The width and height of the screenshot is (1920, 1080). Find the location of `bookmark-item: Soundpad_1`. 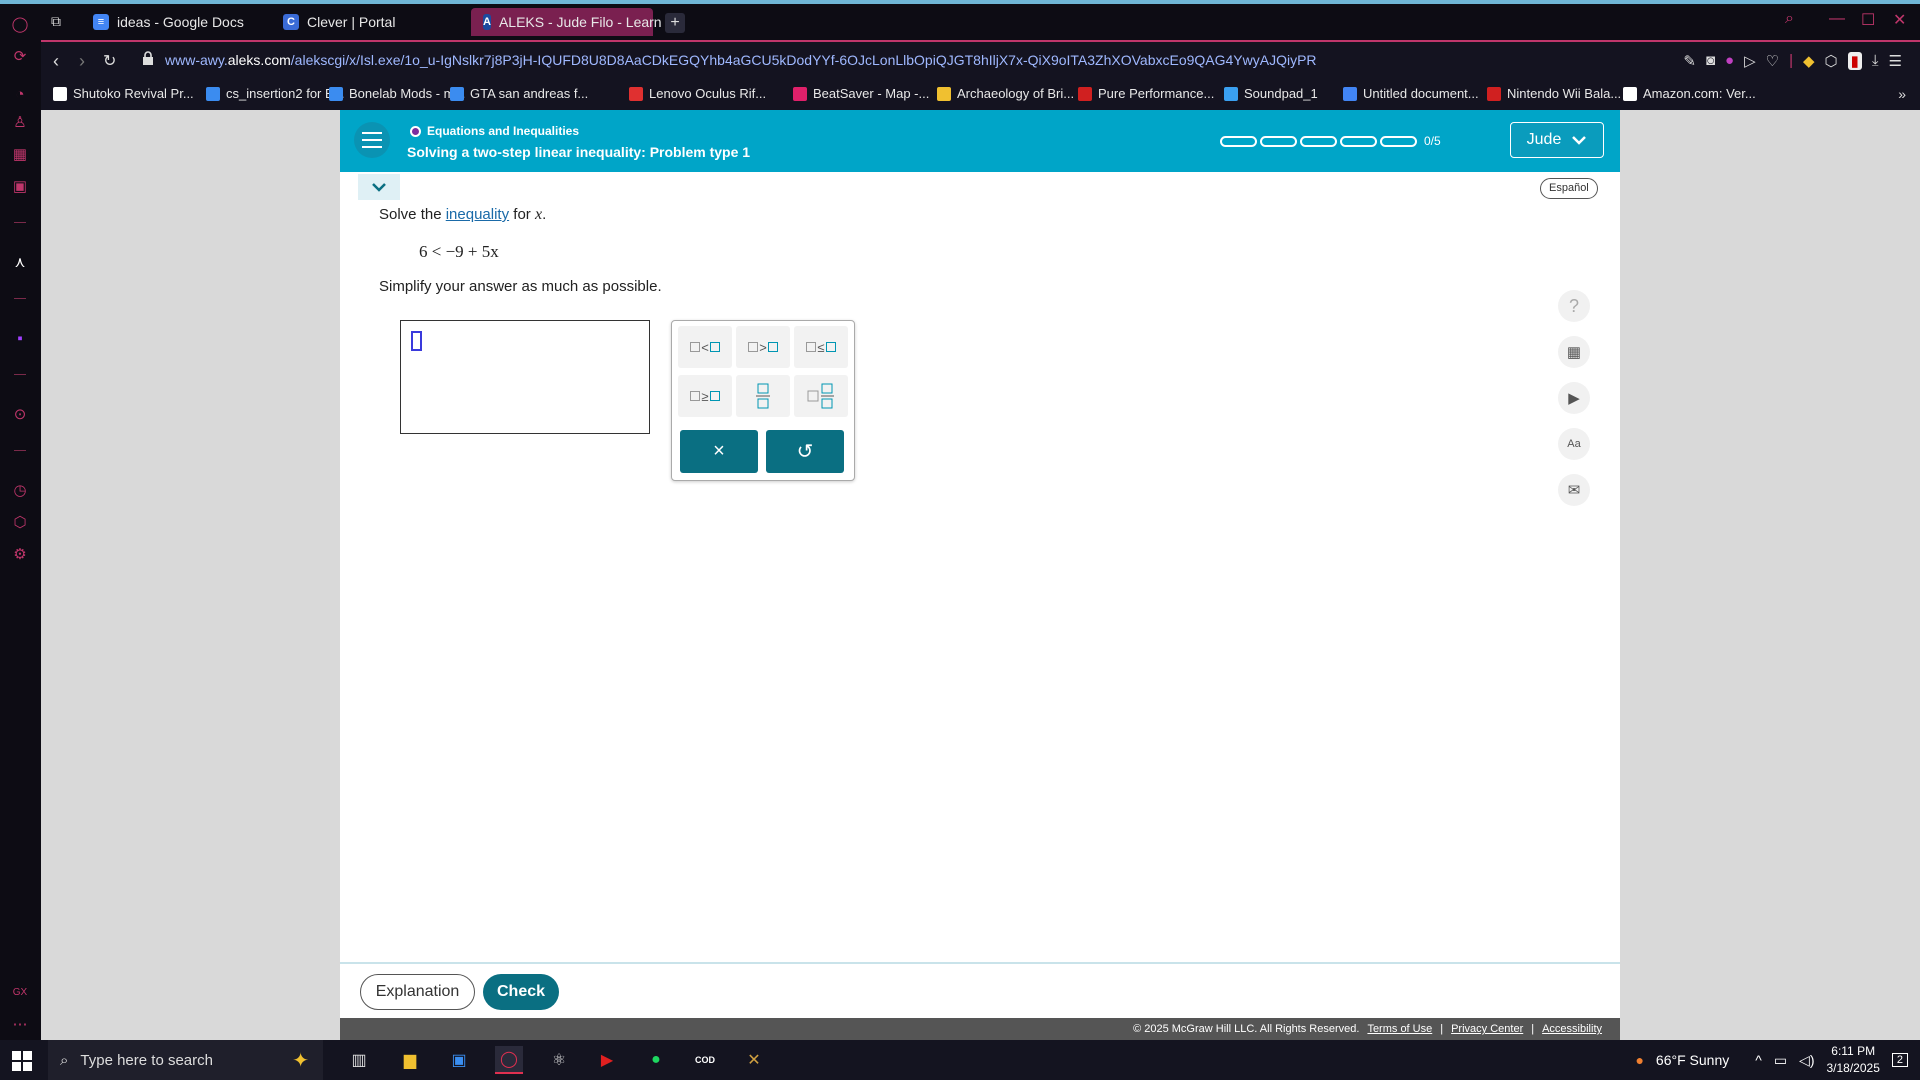

bookmark-item: Soundpad_1 is located at coordinates (1271, 93).